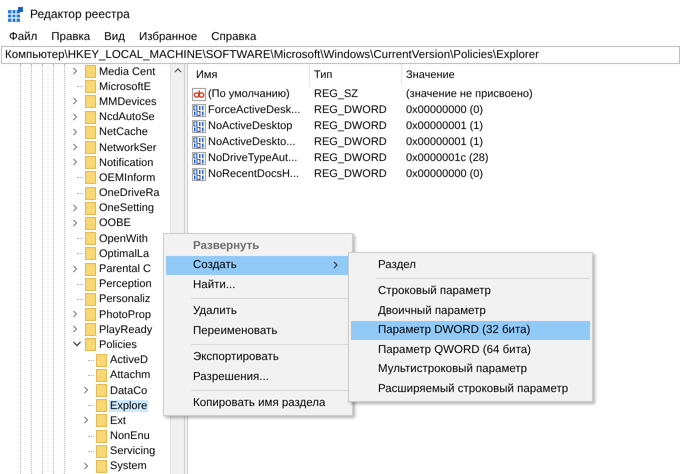  Describe the element at coordinates (434, 291) in the screenshot. I see `menu-item-label: Строковый параметр` at that location.